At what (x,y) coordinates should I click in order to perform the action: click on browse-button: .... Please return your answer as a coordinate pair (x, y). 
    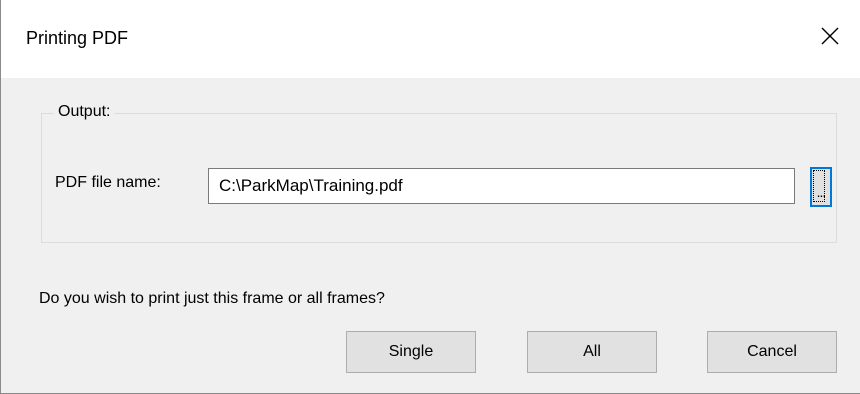
    Looking at the image, I should click on (821, 187).